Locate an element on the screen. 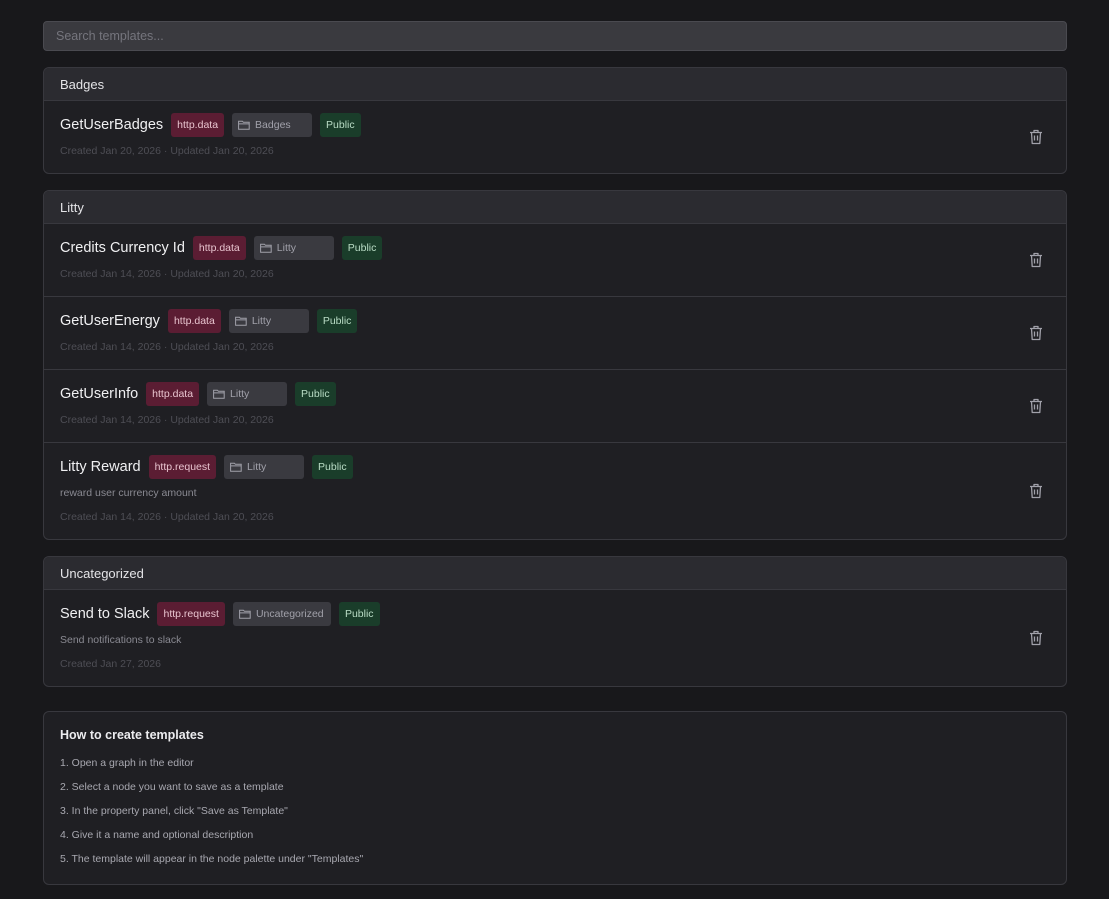 This screenshot has width=1109, height=899. template-name: GetUserInfo is located at coordinates (99, 394).